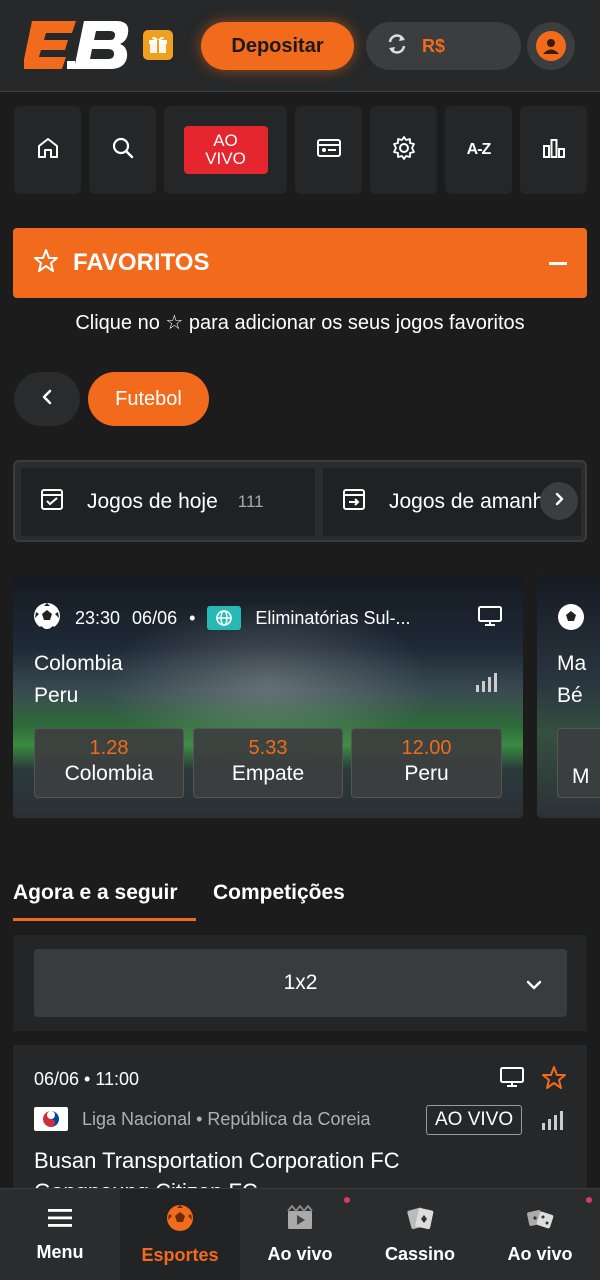 This screenshot has width=600, height=1280. I want to click on home-team: Colombia, so click(78, 663).